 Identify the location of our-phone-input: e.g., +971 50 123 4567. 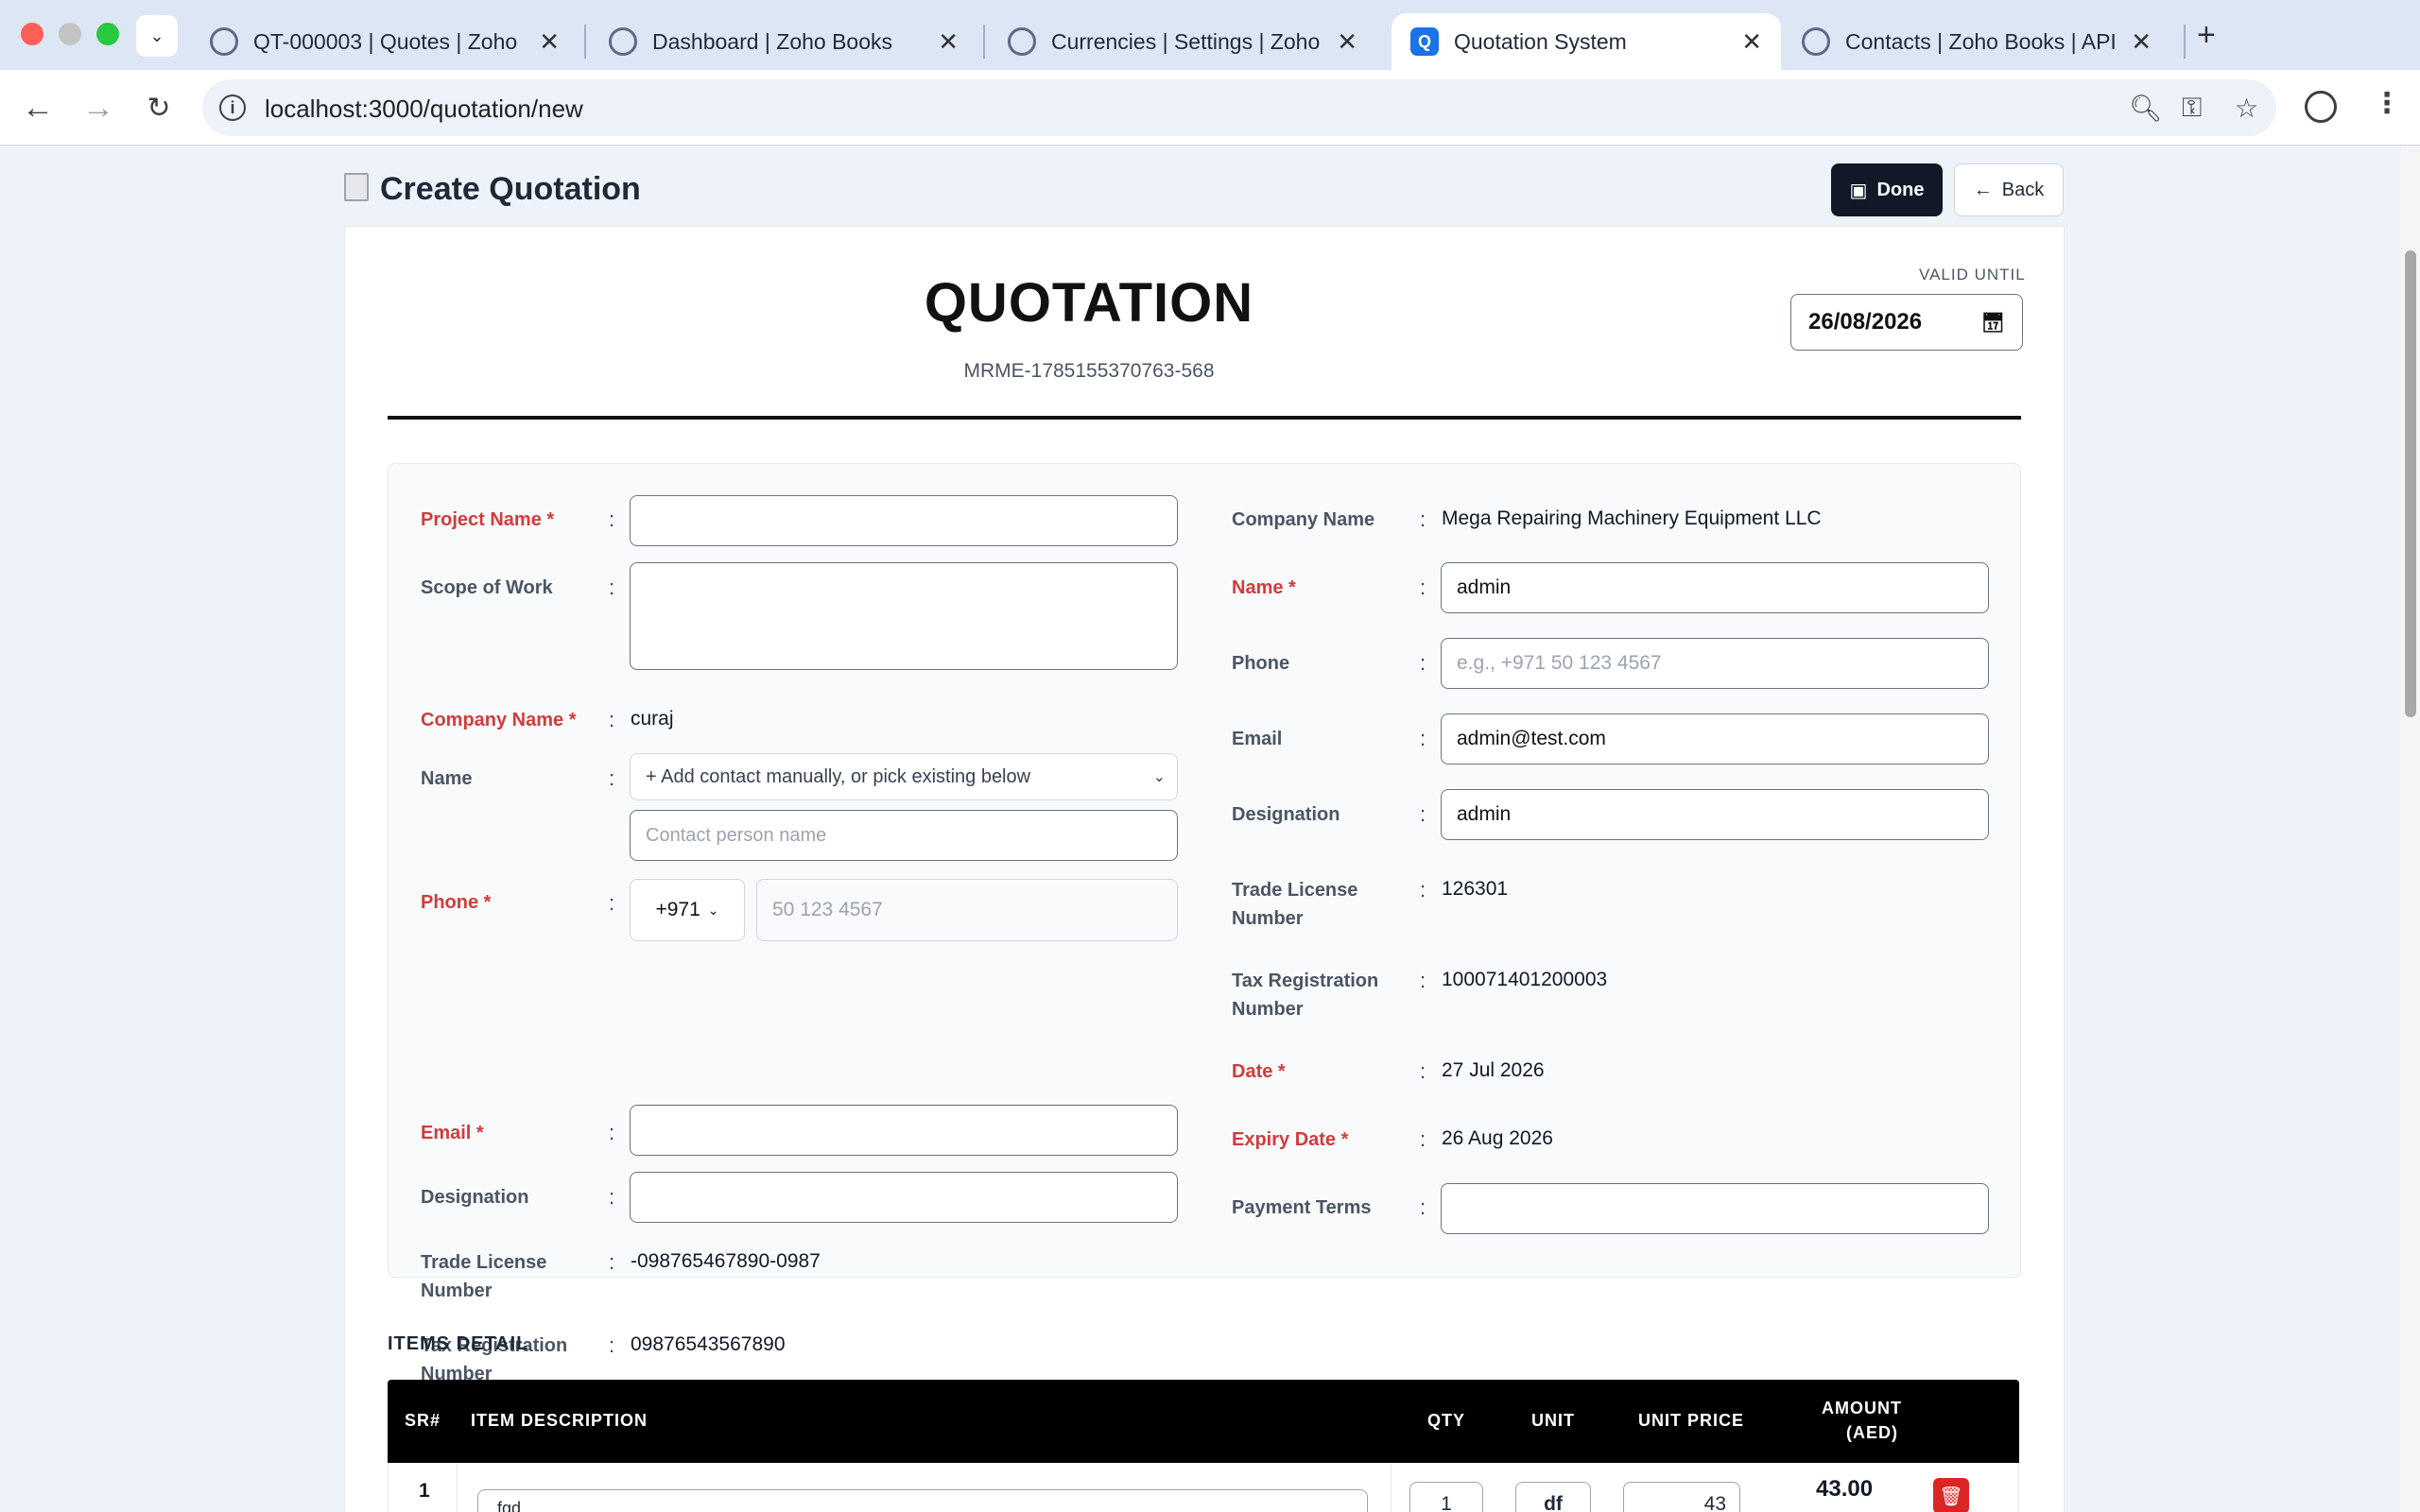
(1715, 663).